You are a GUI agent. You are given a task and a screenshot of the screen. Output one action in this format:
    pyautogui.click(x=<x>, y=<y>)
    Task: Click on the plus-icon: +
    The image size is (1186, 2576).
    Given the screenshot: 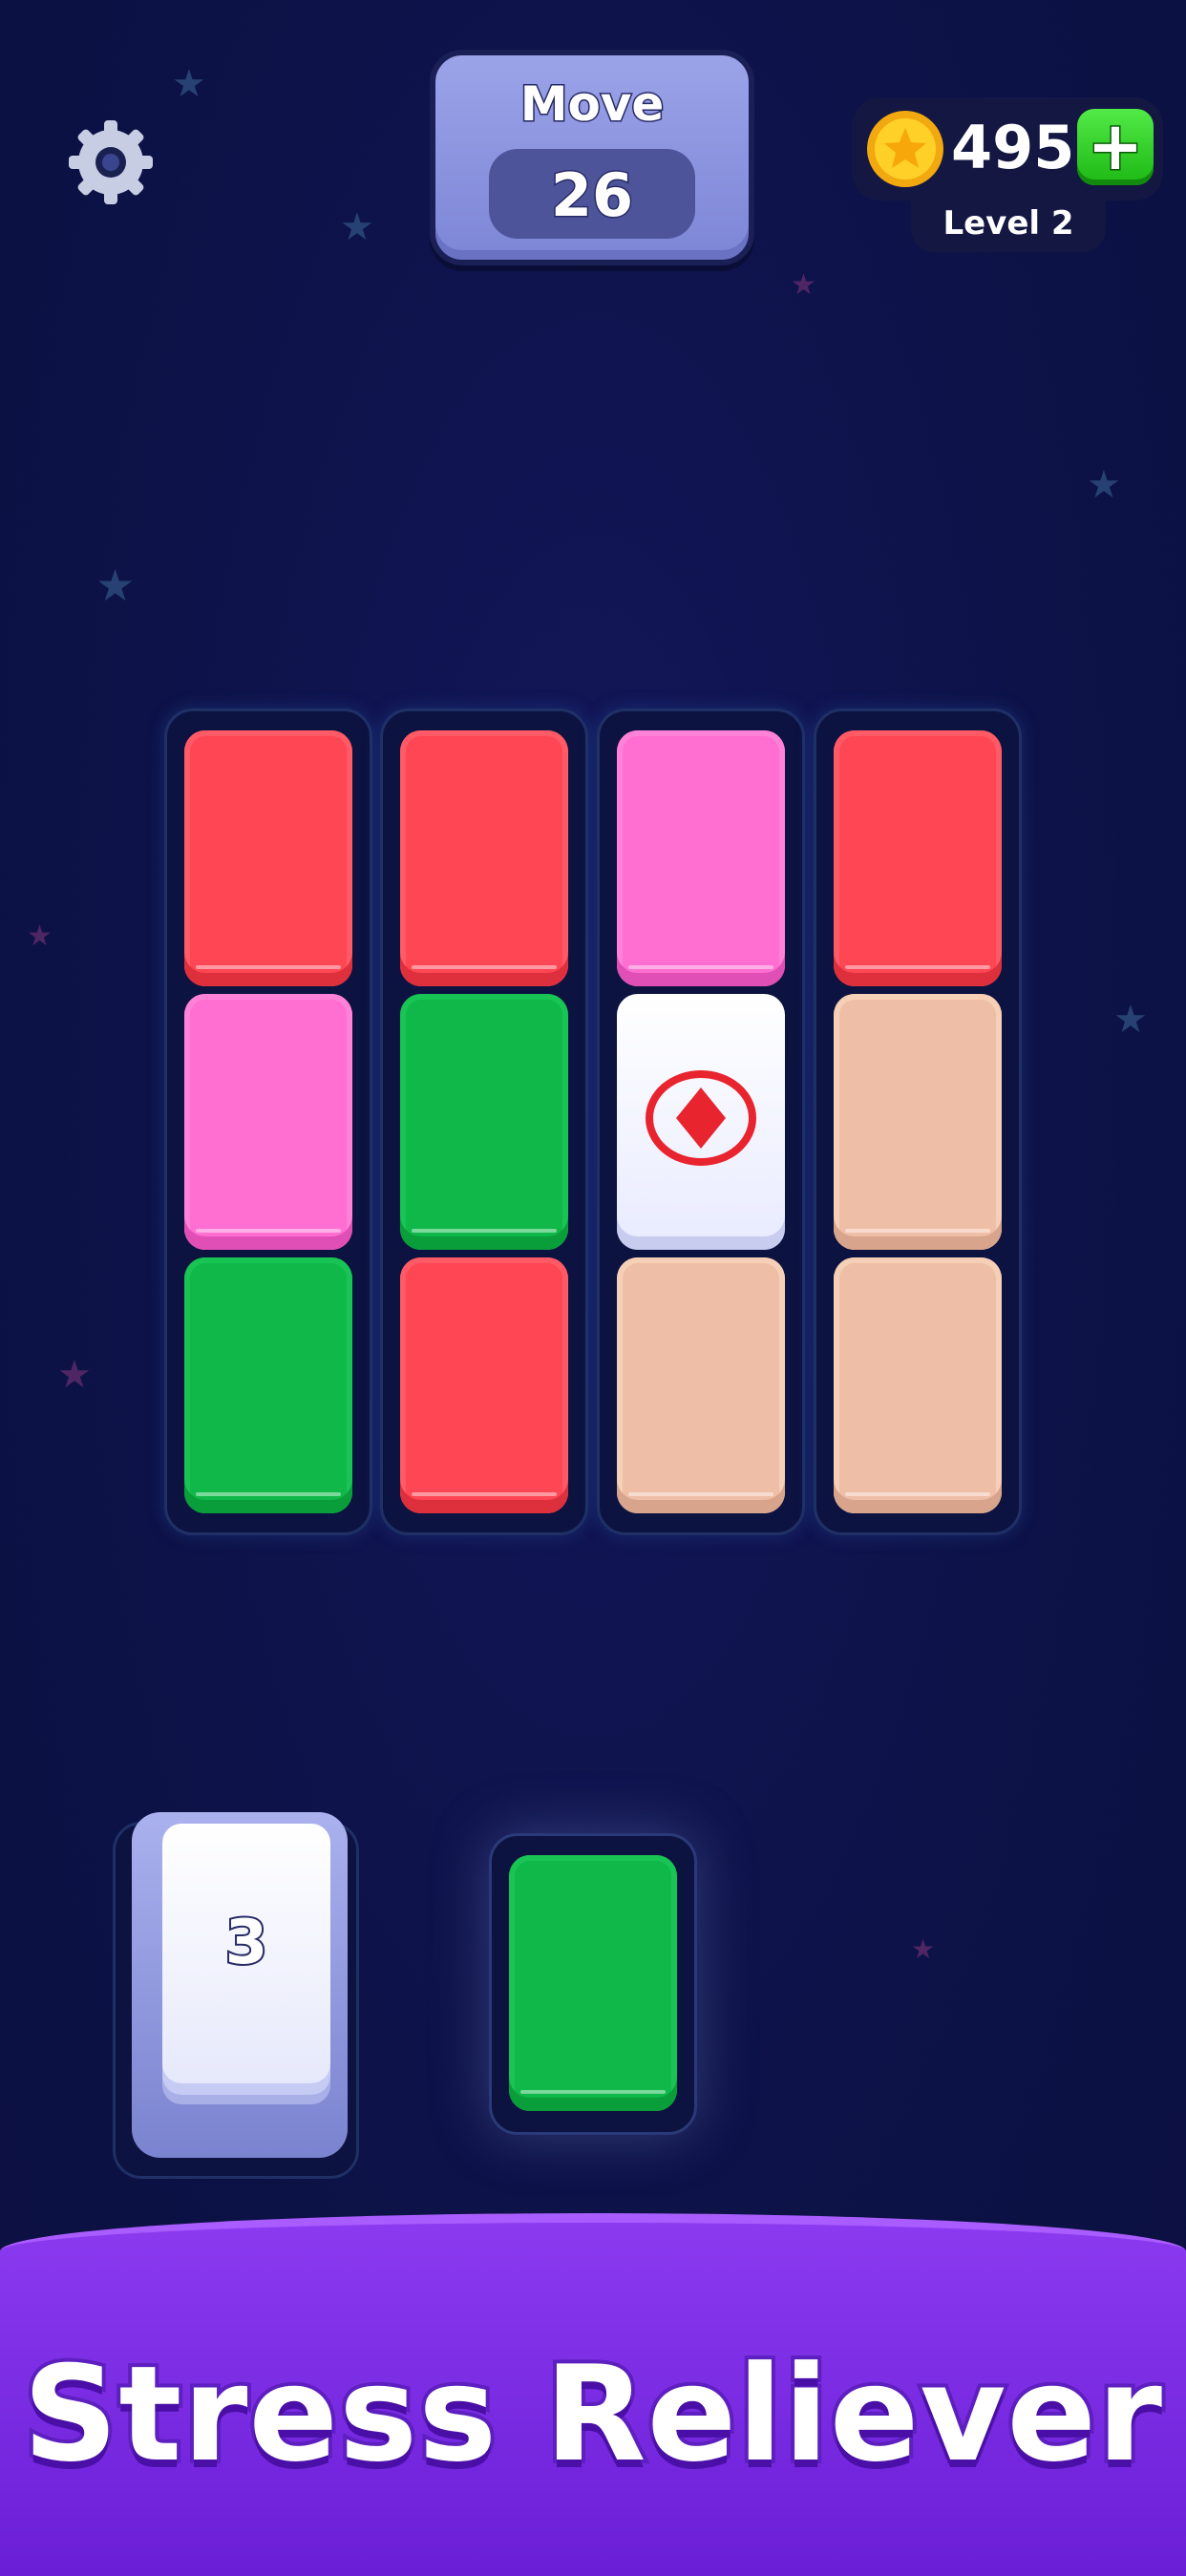 What is the action you would take?
    pyautogui.click(x=1116, y=146)
    